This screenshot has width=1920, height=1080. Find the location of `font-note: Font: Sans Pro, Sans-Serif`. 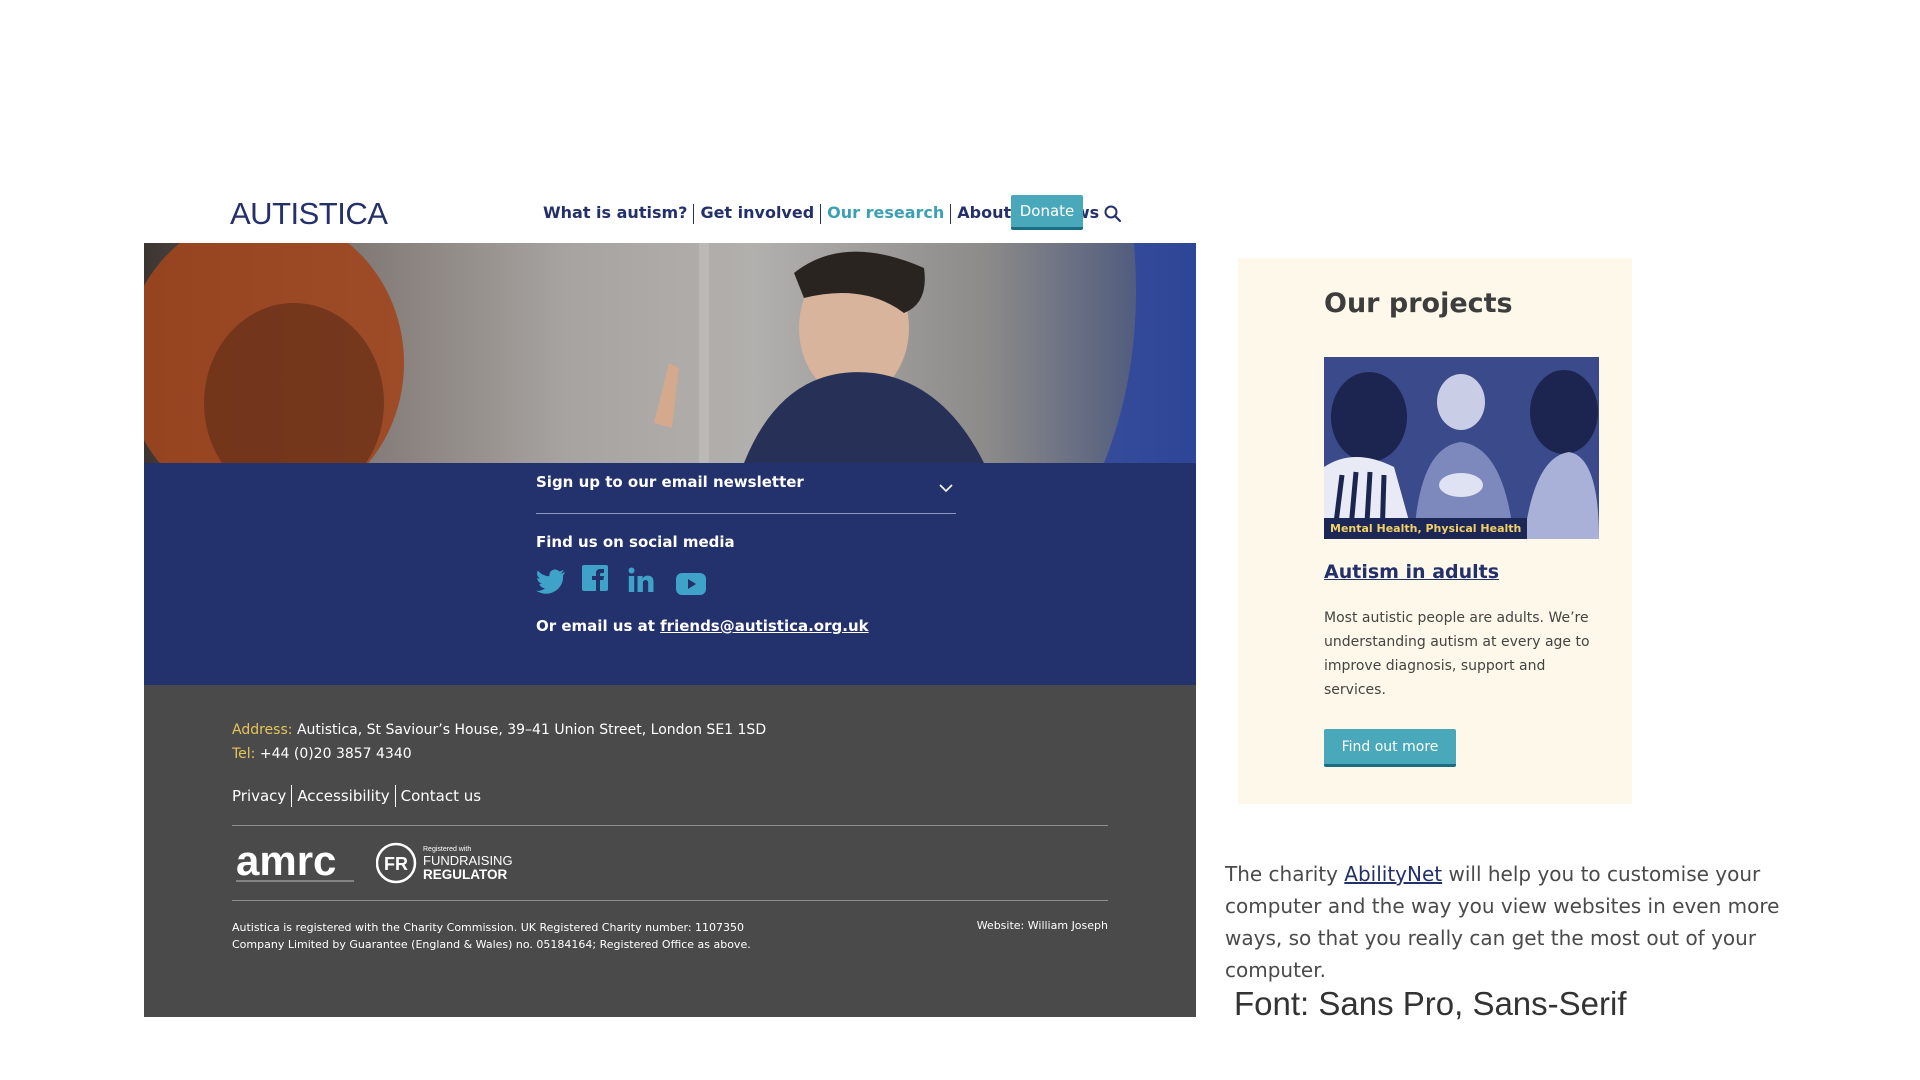

font-note: Font: Sans Pro, Sans-Serif is located at coordinates (1430, 1003).